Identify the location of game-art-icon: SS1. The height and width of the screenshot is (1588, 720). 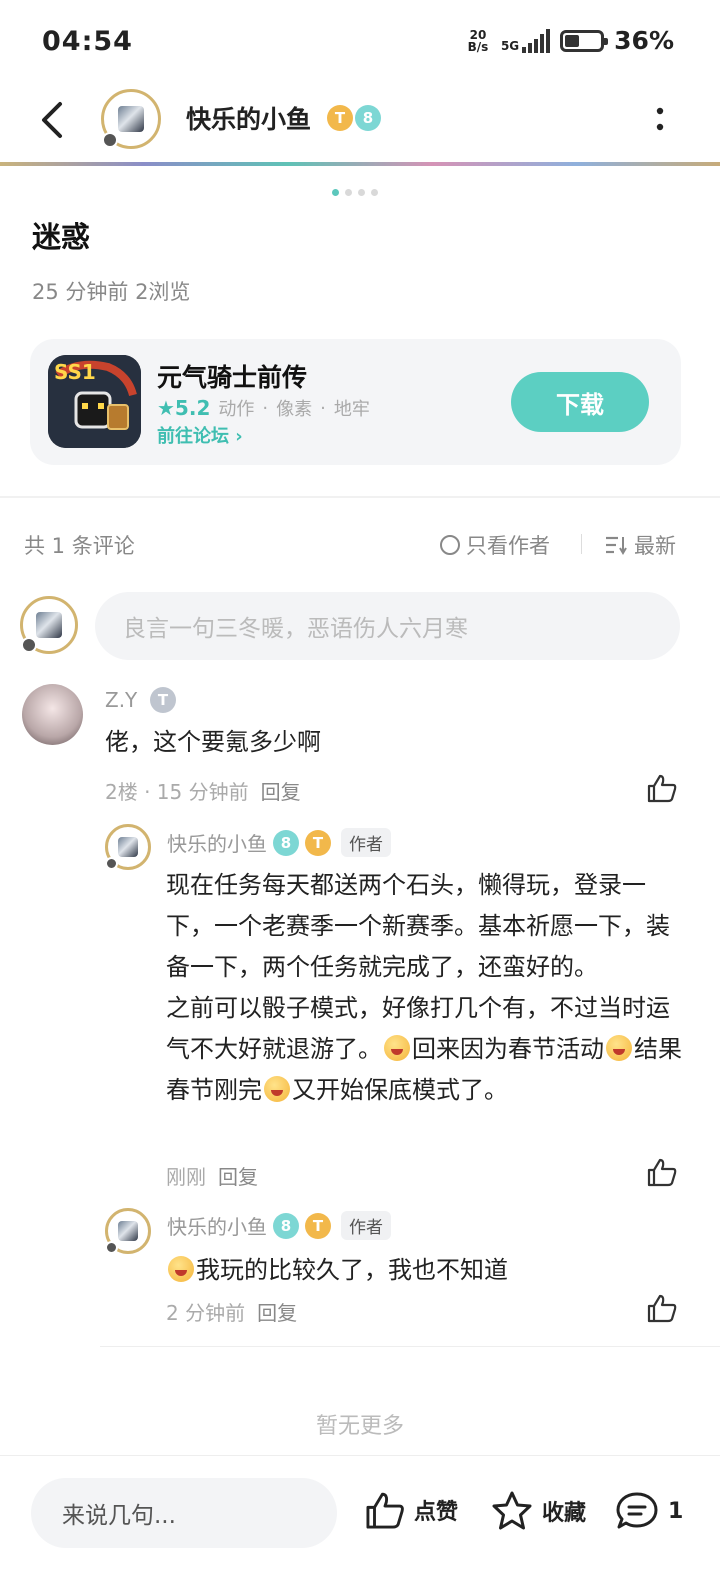
(94, 401).